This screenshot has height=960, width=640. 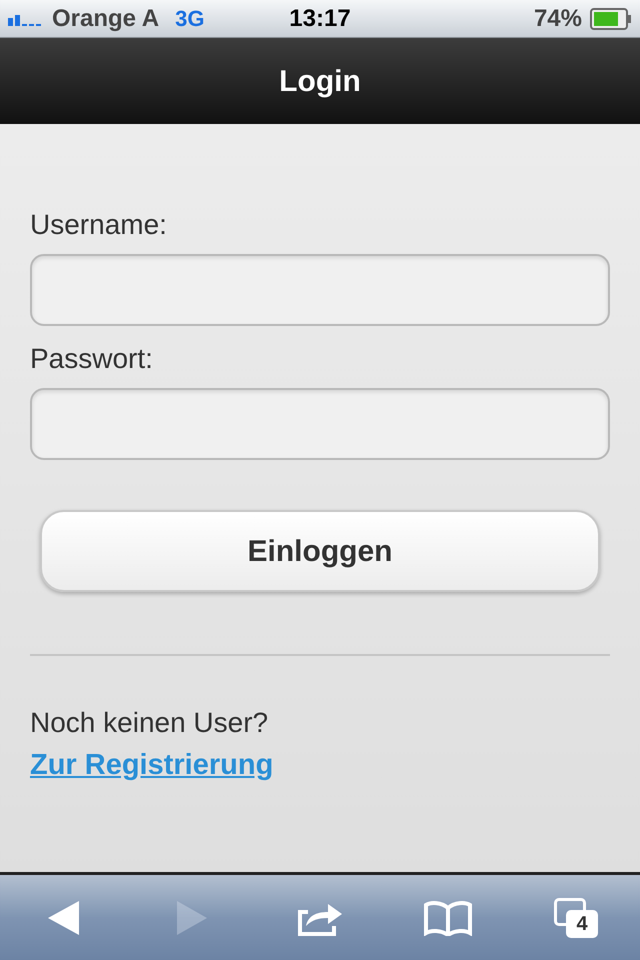 What do you see at coordinates (91, 359) in the screenshot?
I see `field-label: Passwort:` at bounding box center [91, 359].